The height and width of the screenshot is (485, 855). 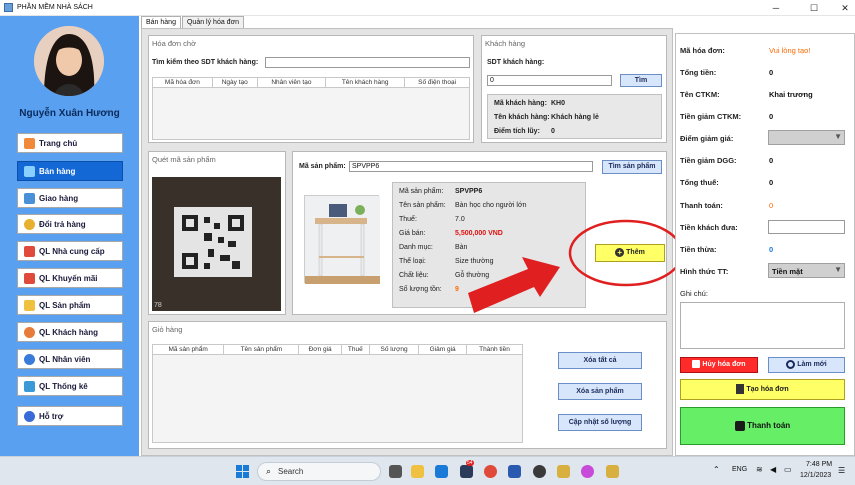 What do you see at coordinates (417, 471) in the screenshot?
I see `file-explorer-icon` at bounding box center [417, 471].